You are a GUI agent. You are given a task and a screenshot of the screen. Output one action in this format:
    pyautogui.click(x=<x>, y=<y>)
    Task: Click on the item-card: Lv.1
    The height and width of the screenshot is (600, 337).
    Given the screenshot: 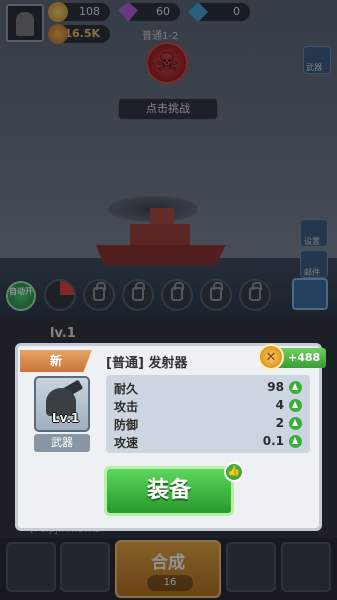 What is the action you would take?
    pyautogui.click(x=62, y=404)
    